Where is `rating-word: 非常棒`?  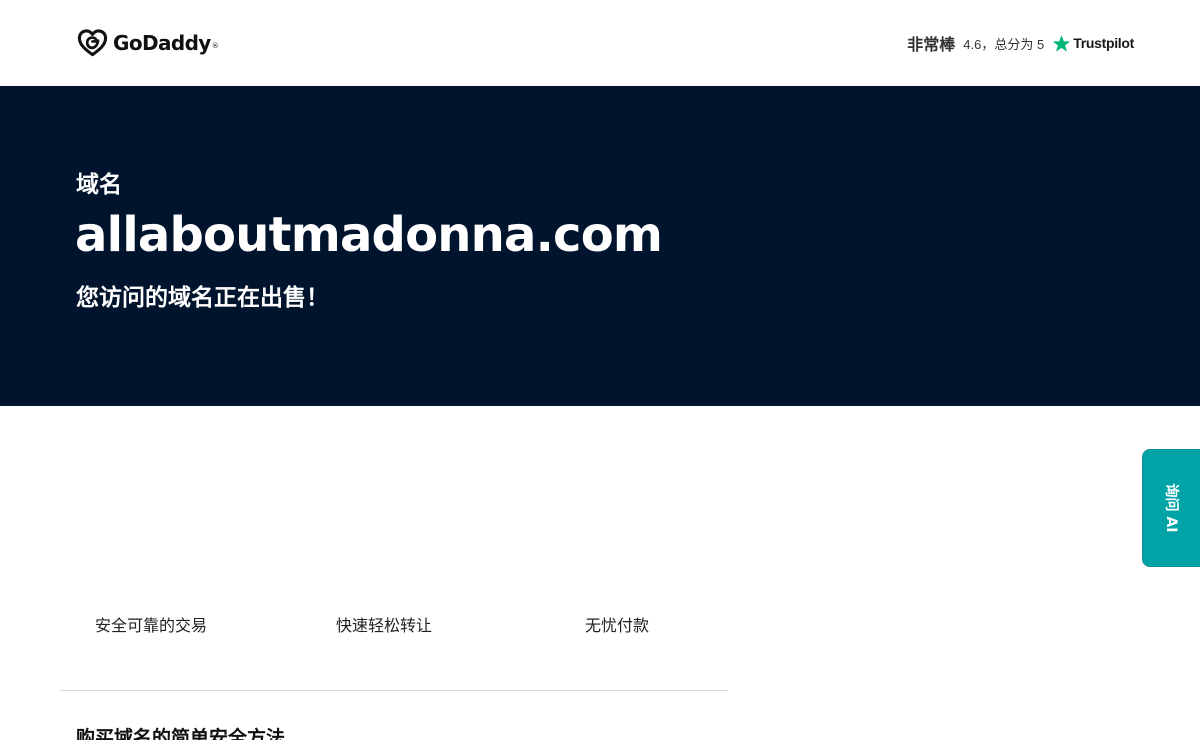
rating-word: 非常棒 is located at coordinates (931, 44).